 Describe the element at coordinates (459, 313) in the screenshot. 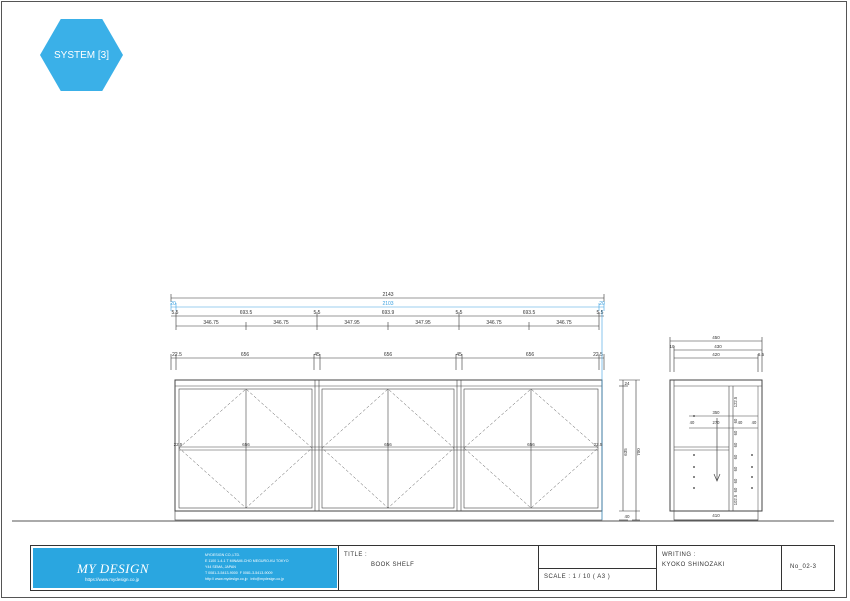

I see `dim-r3-4: 5.5` at that location.